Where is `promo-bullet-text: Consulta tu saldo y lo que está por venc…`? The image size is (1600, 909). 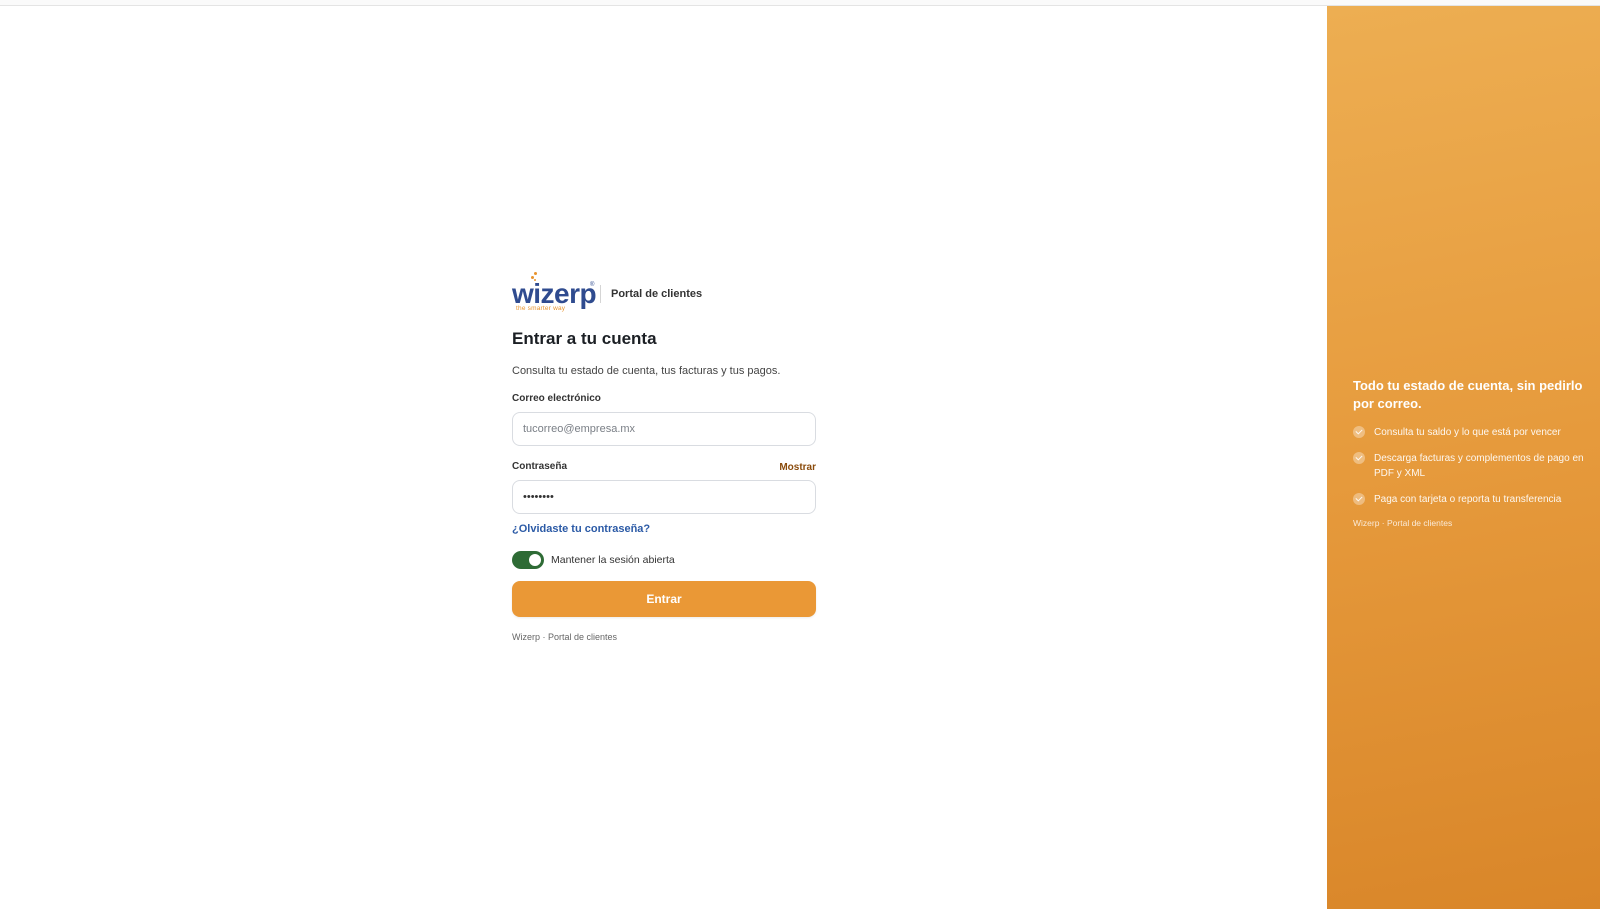
promo-bullet-text: Consulta tu saldo y lo que está por venc… is located at coordinates (1467, 432).